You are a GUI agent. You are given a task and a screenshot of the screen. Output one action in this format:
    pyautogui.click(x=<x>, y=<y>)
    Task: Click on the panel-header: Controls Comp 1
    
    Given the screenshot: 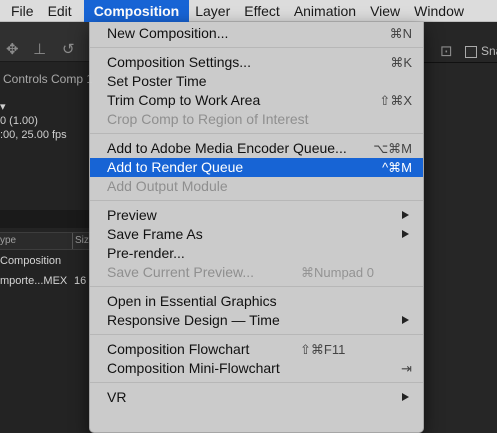 What is the action you would take?
    pyautogui.click(x=46, y=79)
    